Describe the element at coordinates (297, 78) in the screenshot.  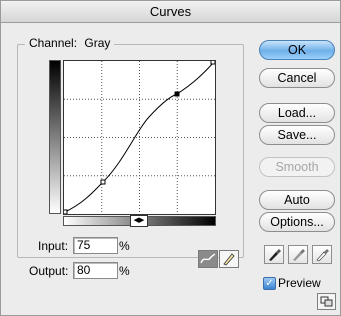
I see `cancel-button: Cancel` at that location.